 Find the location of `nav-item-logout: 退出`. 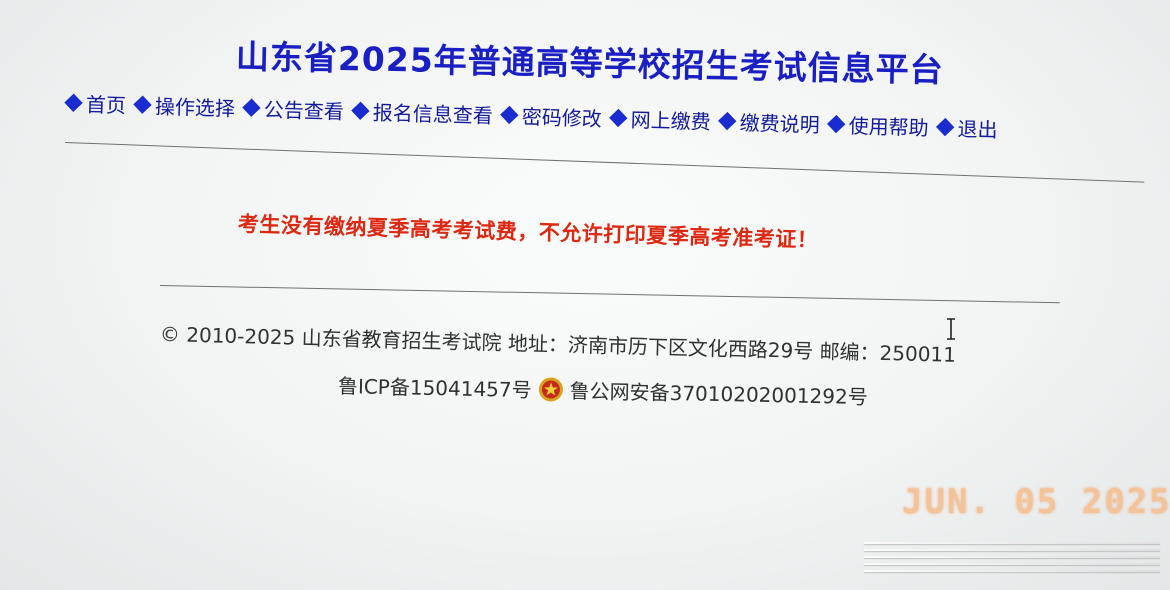

nav-item-logout: 退出 is located at coordinates (966, 127).